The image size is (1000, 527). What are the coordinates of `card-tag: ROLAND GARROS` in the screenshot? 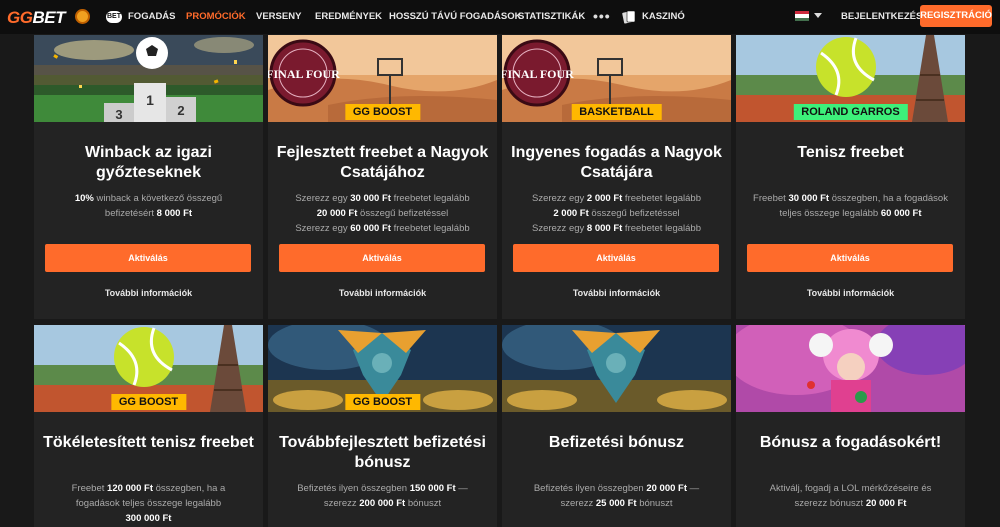 It's located at (850, 112).